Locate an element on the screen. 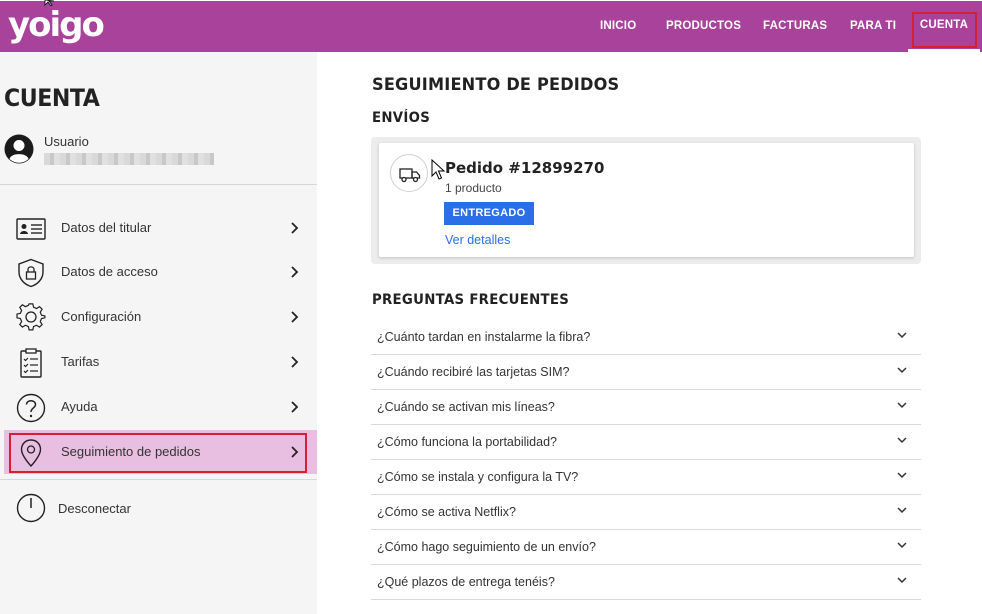 Image resolution: width=982 pixels, height=614 pixels. gear-icon is located at coordinates (31, 317).